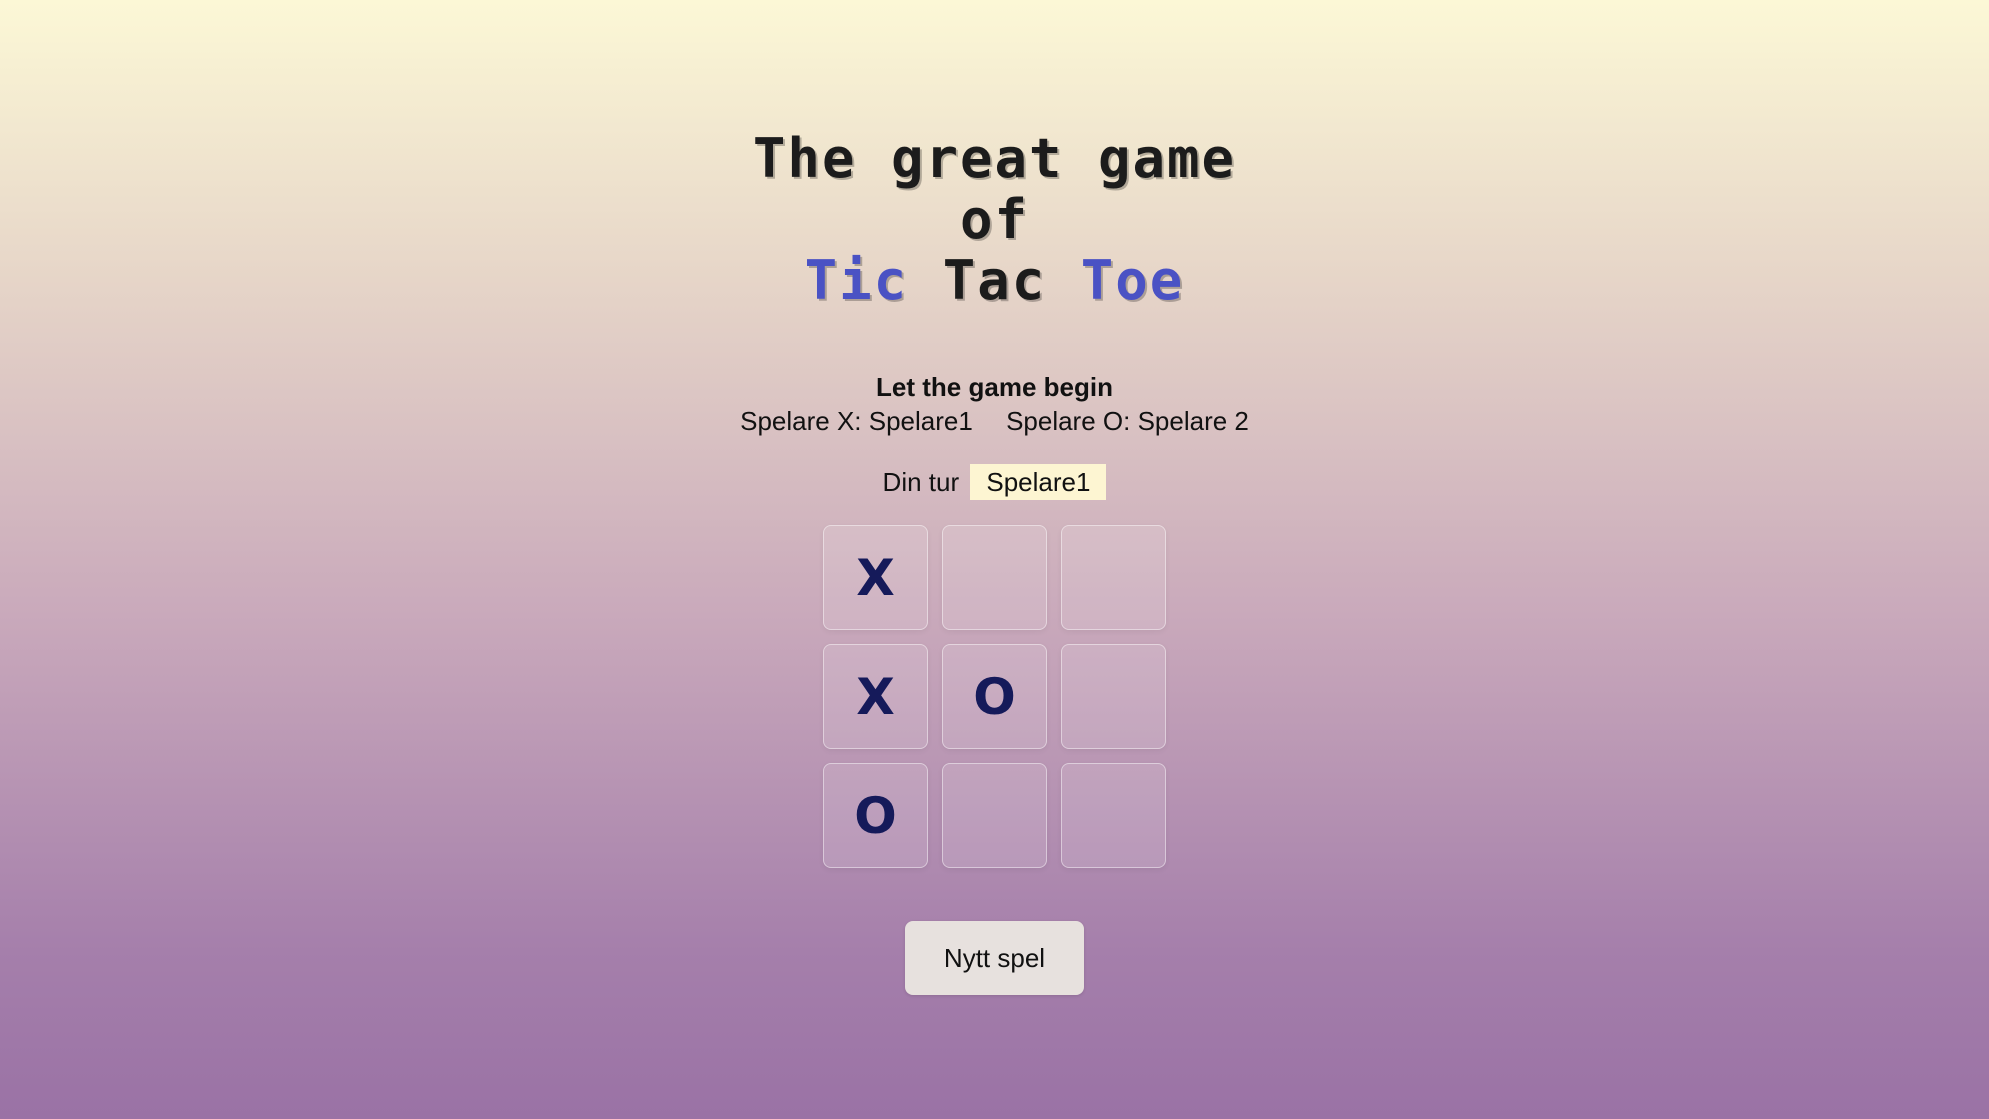 This screenshot has width=1989, height=1119. Describe the element at coordinates (875, 696) in the screenshot. I see `board-cell-4: X` at that location.